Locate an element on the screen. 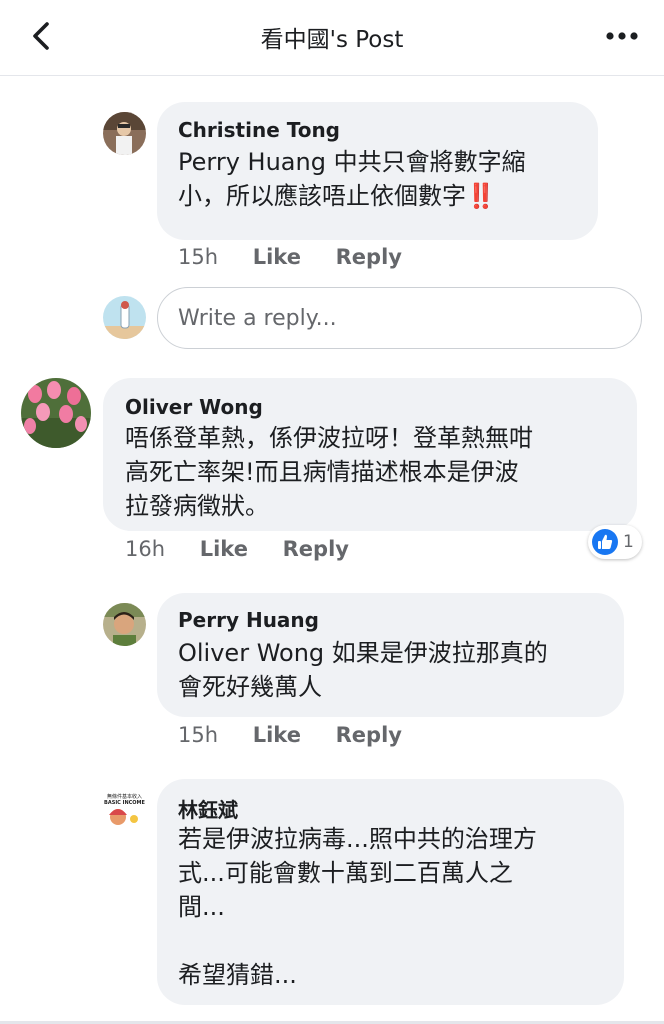 The image size is (664, 1024). post-title: 看中國's Post is located at coordinates (332, 40).